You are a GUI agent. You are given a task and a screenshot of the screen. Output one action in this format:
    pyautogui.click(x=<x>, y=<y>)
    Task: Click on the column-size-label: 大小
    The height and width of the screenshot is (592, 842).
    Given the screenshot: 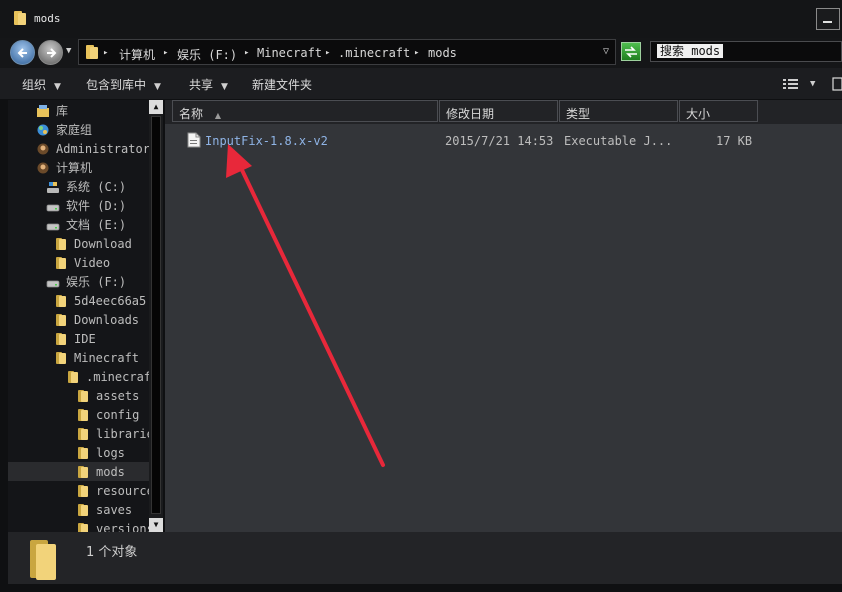 What is the action you would take?
    pyautogui.click(x=698, y=114)
    